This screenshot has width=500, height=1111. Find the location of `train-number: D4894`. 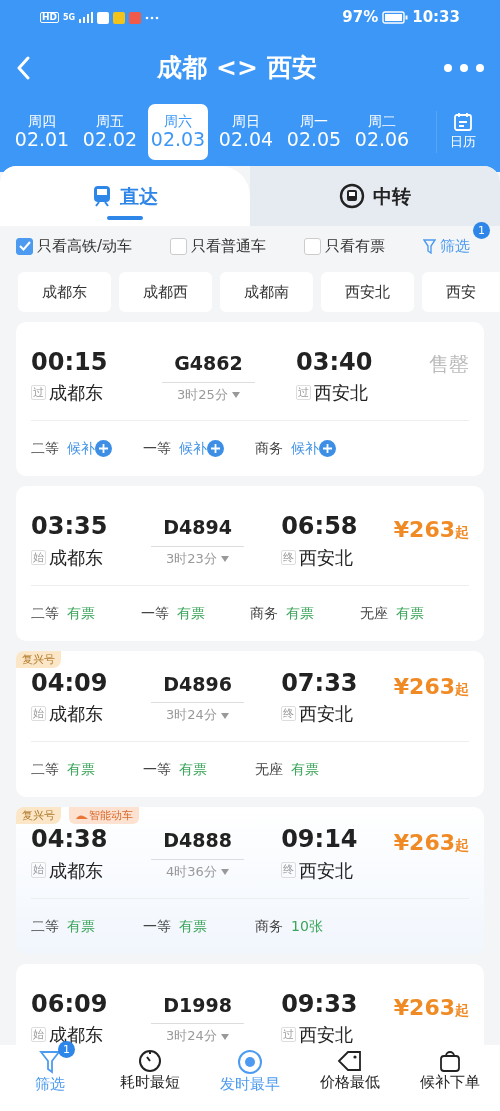

train-number: D4894 is located at coordinates (197, 527).